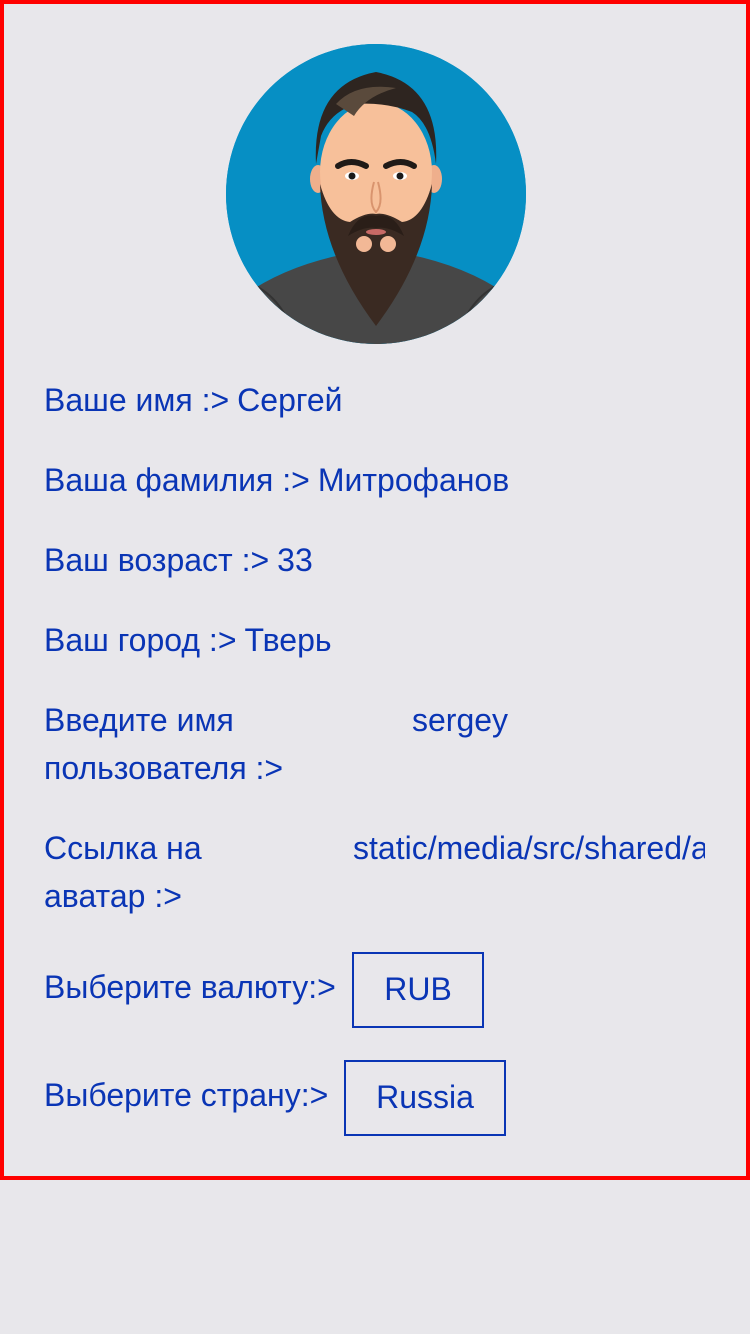 The image size is (750, 1334). I want to click on username-label: Введите имя пользователя :>, so click(164, 744).